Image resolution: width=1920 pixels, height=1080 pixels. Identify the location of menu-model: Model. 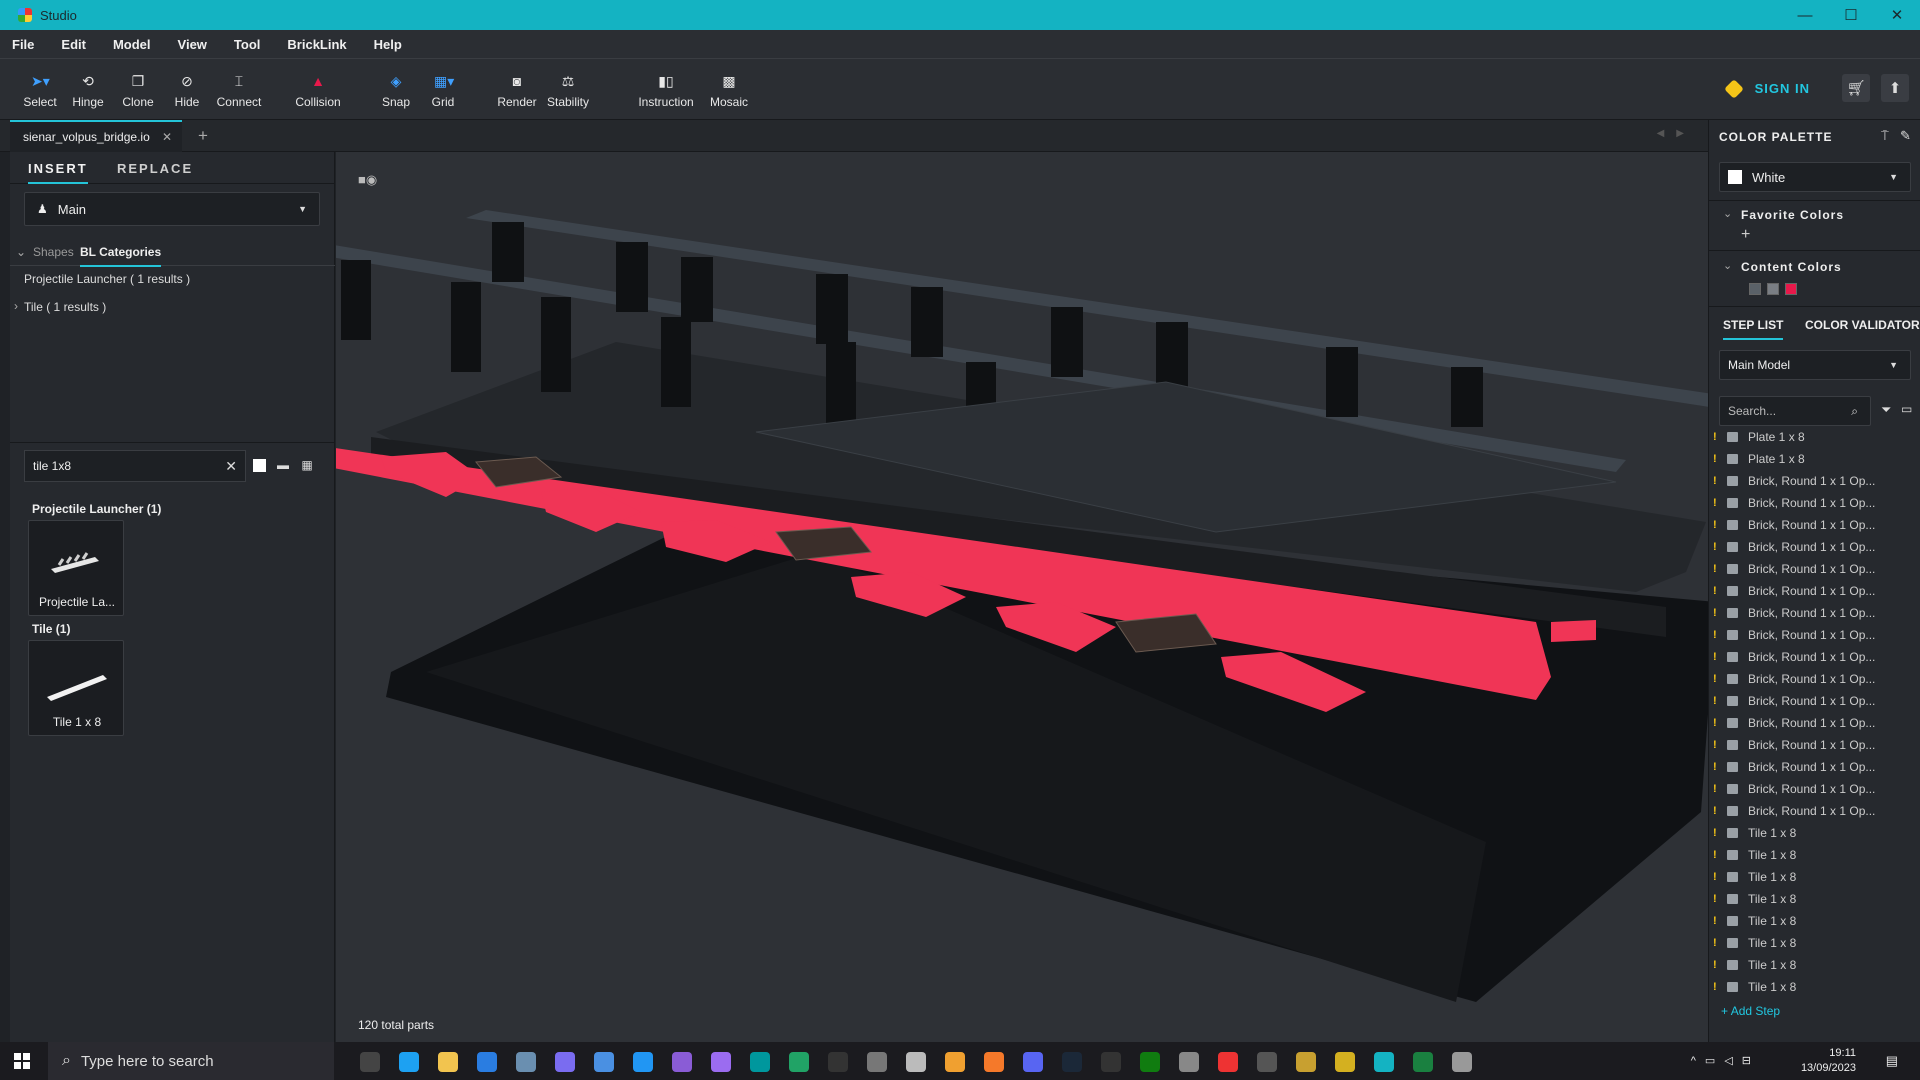
(132, 44).